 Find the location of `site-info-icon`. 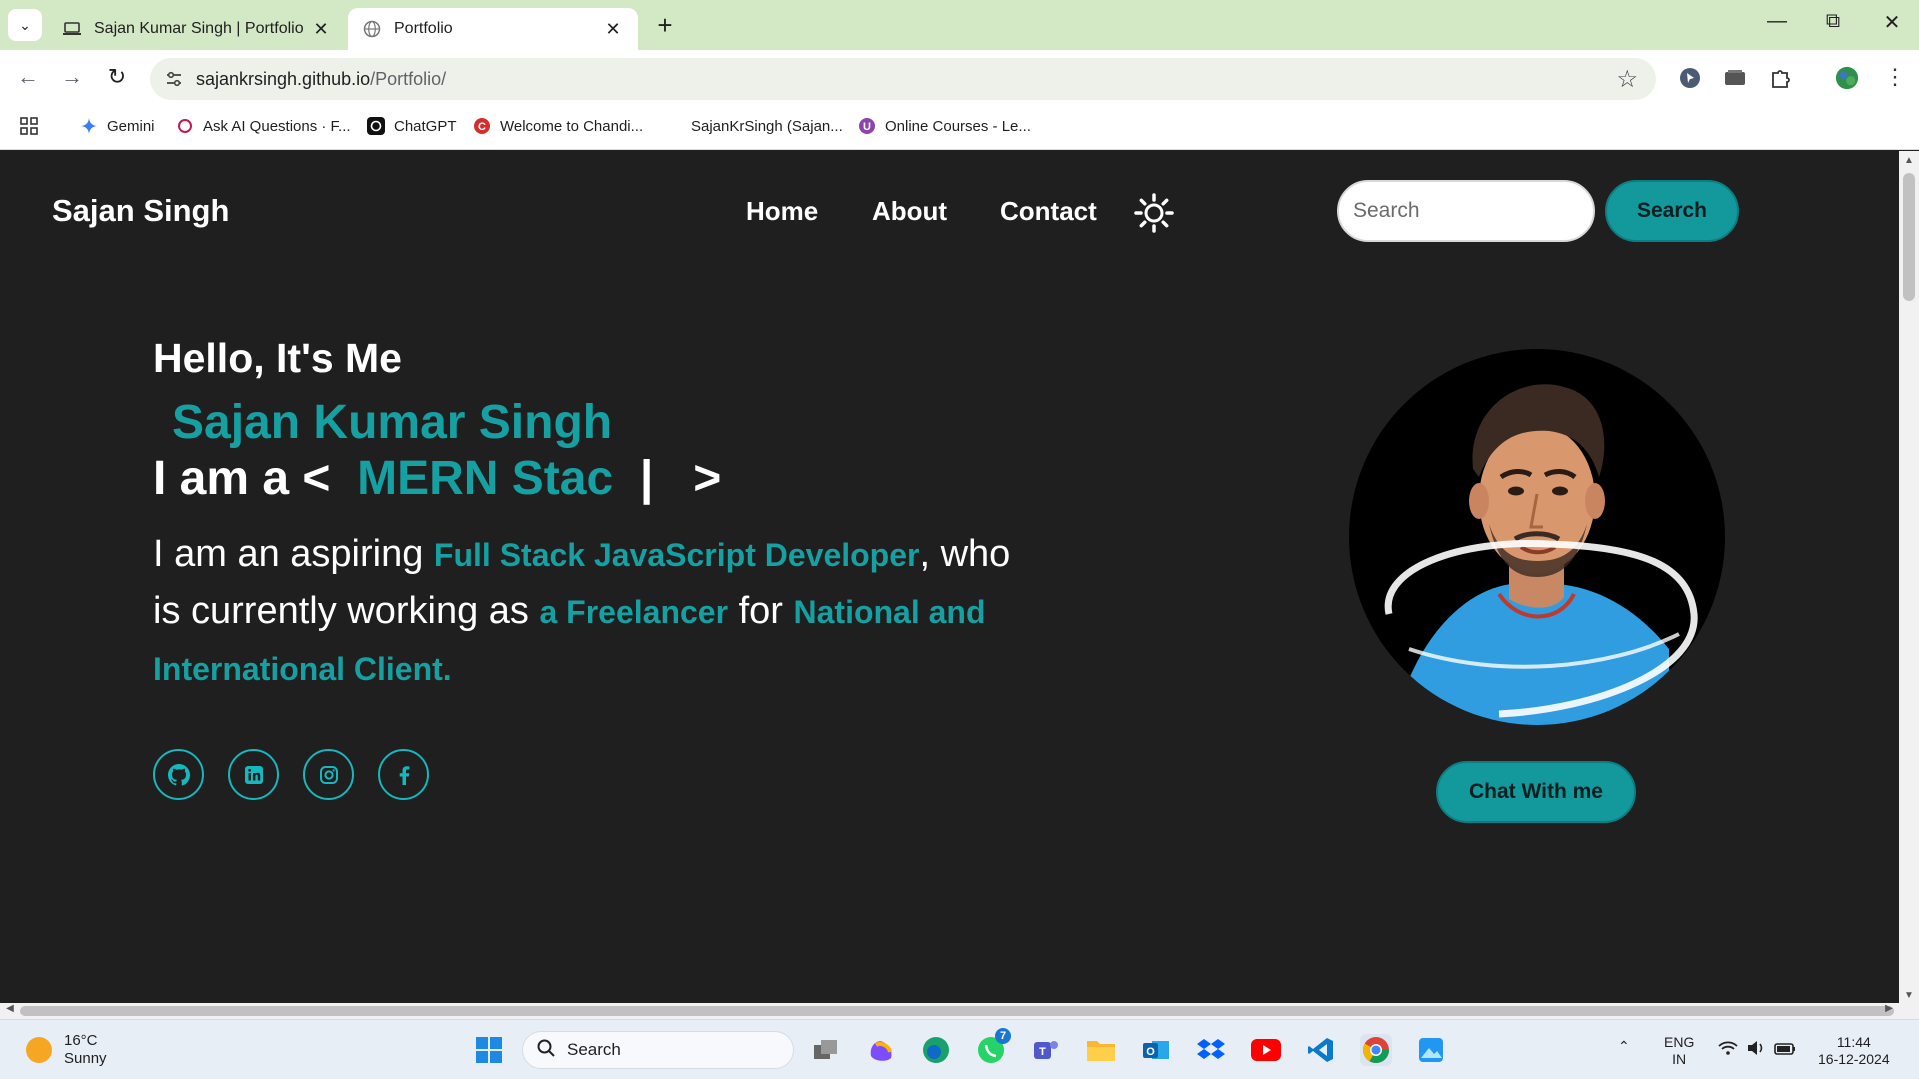

site-info-icon is located at coordinates (174, 79).